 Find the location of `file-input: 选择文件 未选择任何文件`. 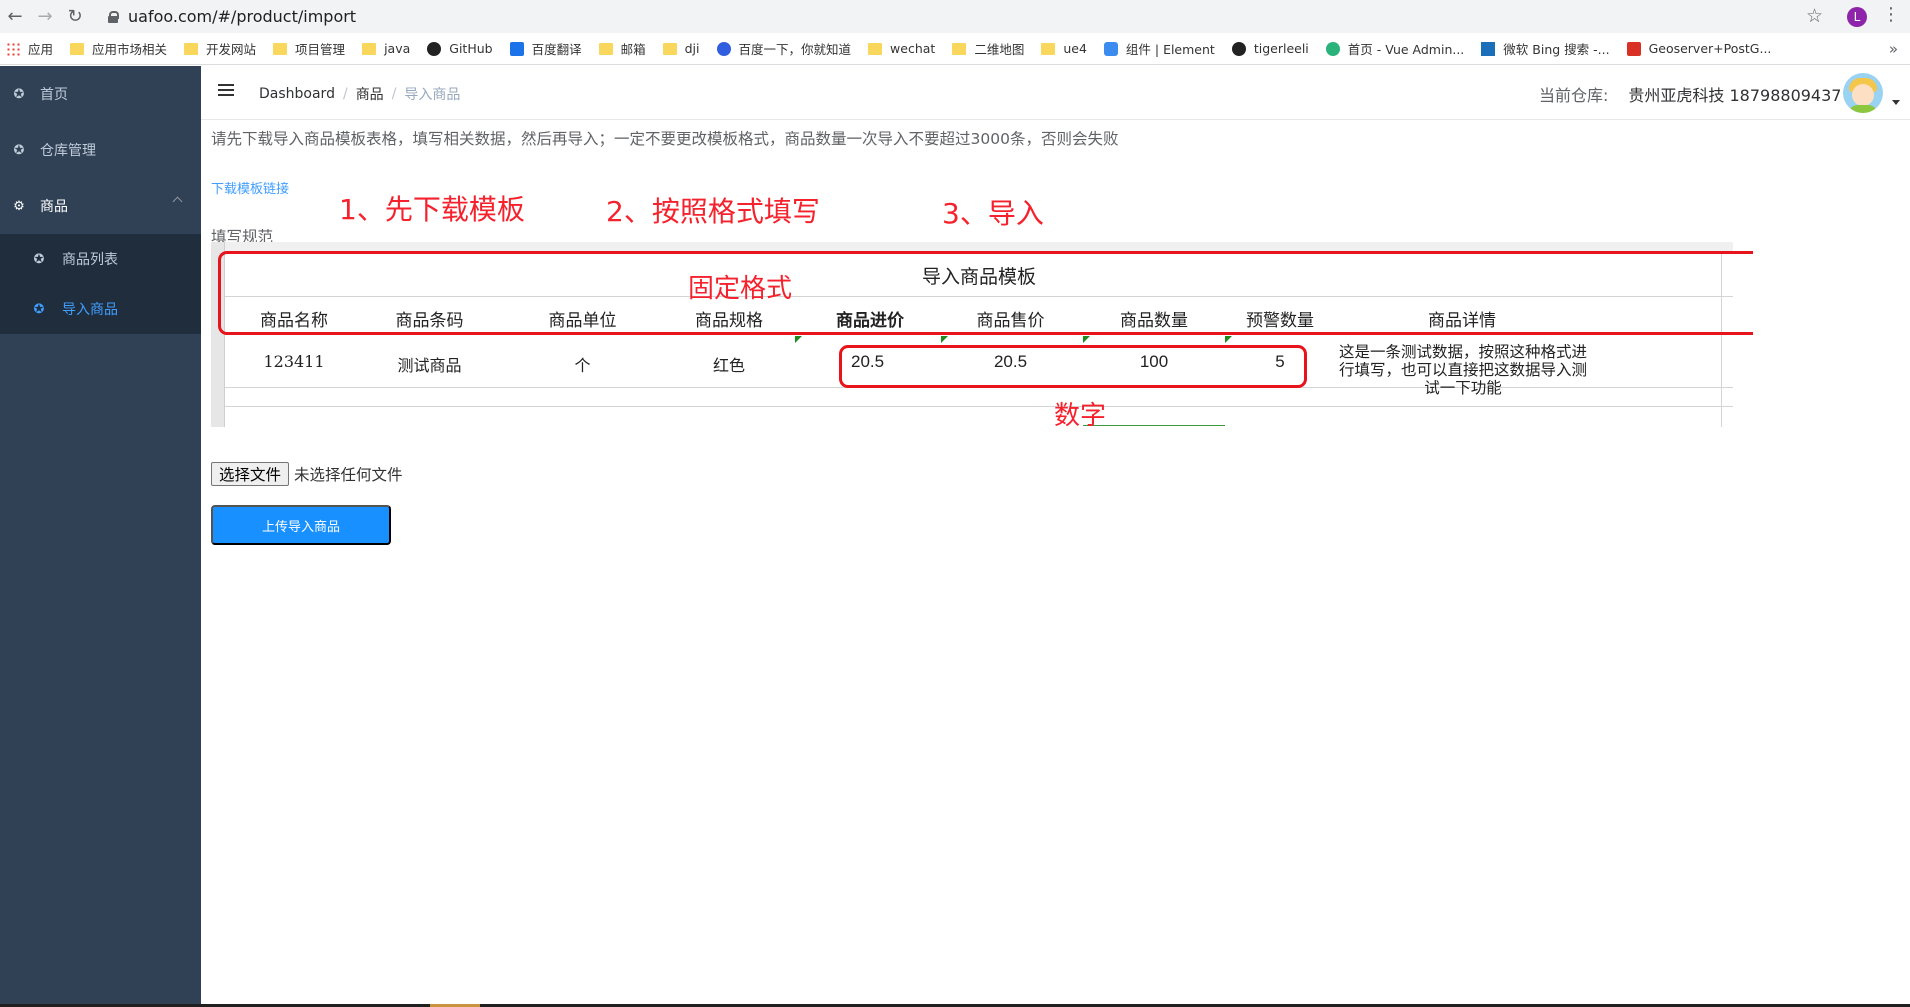

file-input: 选择文件 未选择任何文件 is located at coordinates (307, 474).